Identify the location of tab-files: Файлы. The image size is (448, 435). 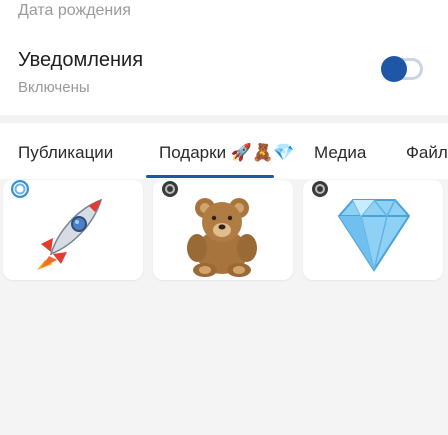
(427, 153).